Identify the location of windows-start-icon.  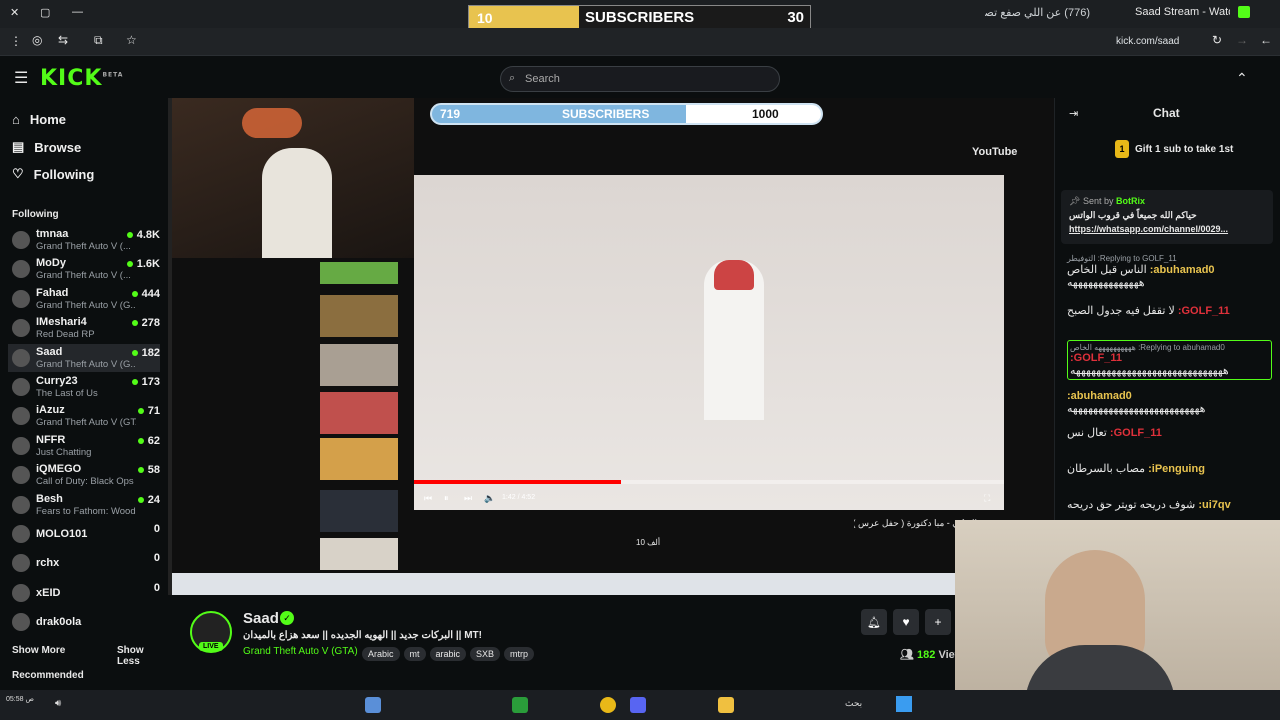
(904, 704).